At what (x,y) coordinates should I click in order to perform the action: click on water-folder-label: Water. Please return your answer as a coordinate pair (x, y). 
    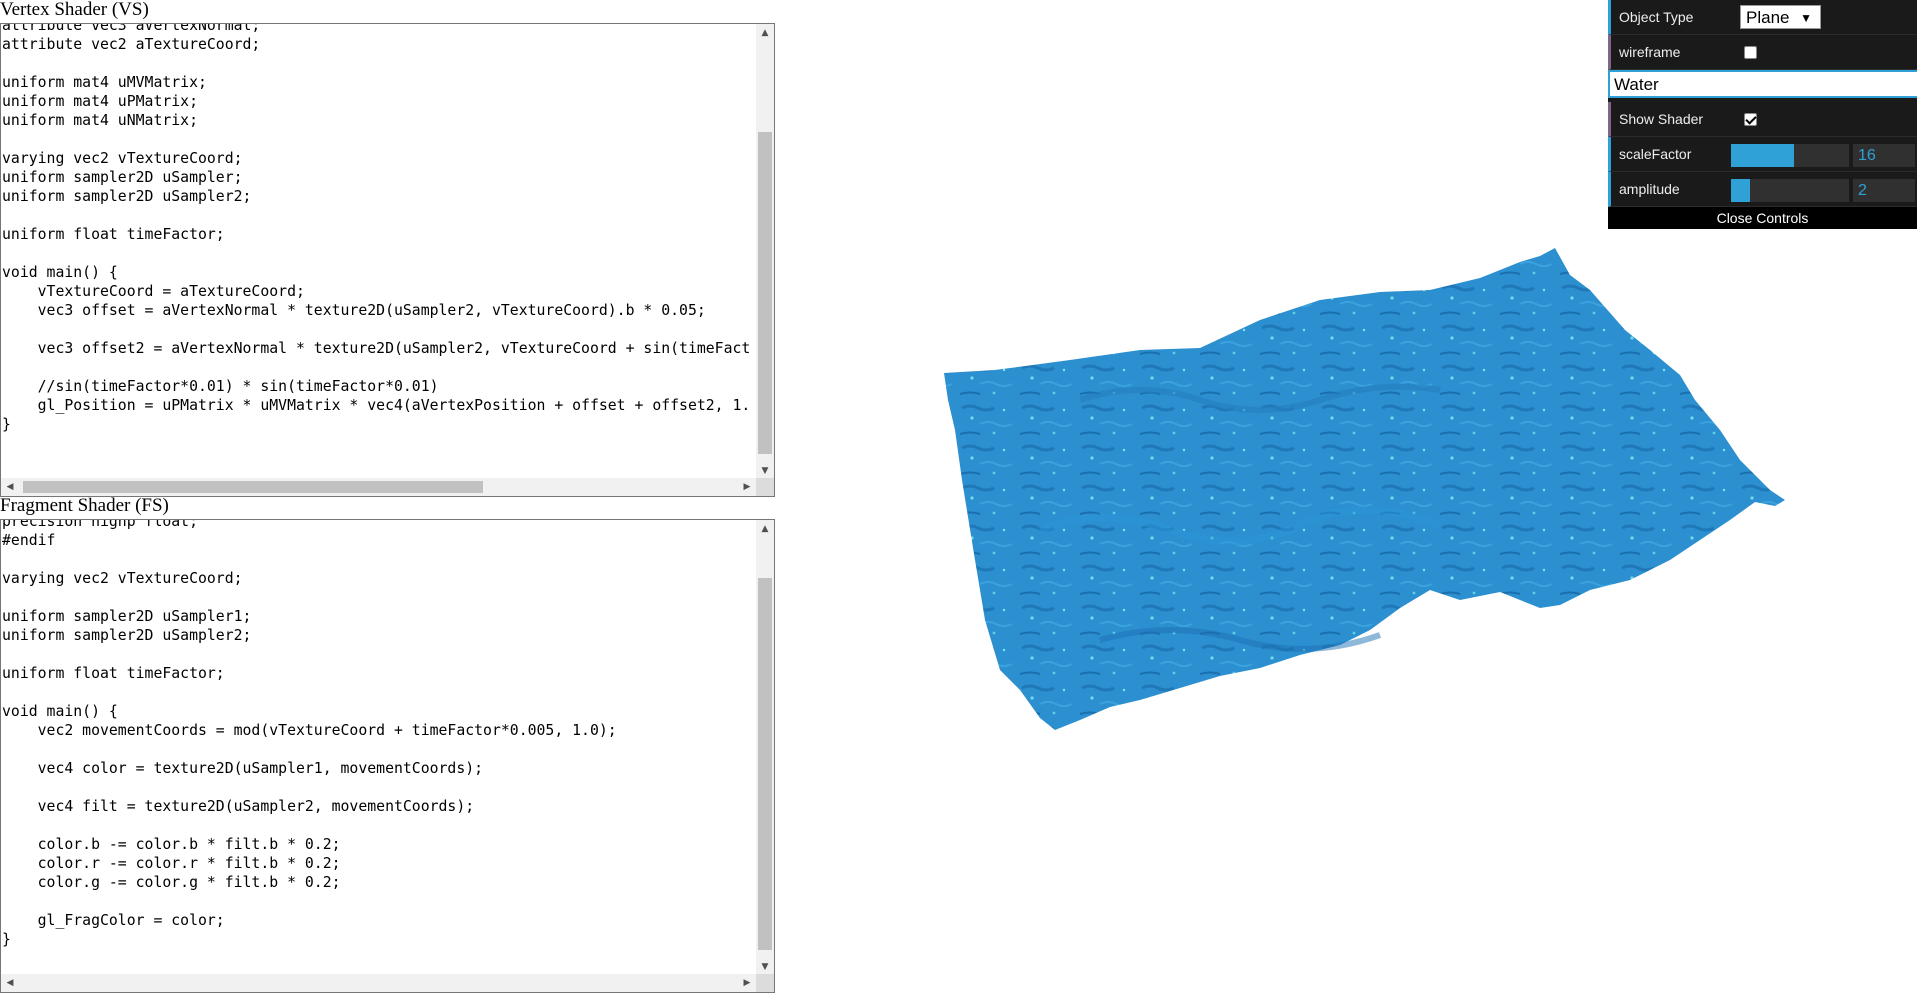
    Looking at the image, I should click on (1636, 84).